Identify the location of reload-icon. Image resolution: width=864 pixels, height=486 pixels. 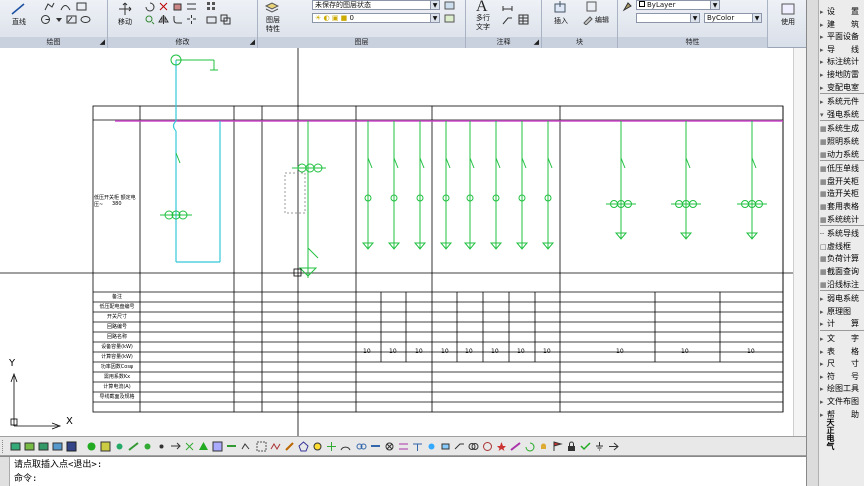
(529, 446).